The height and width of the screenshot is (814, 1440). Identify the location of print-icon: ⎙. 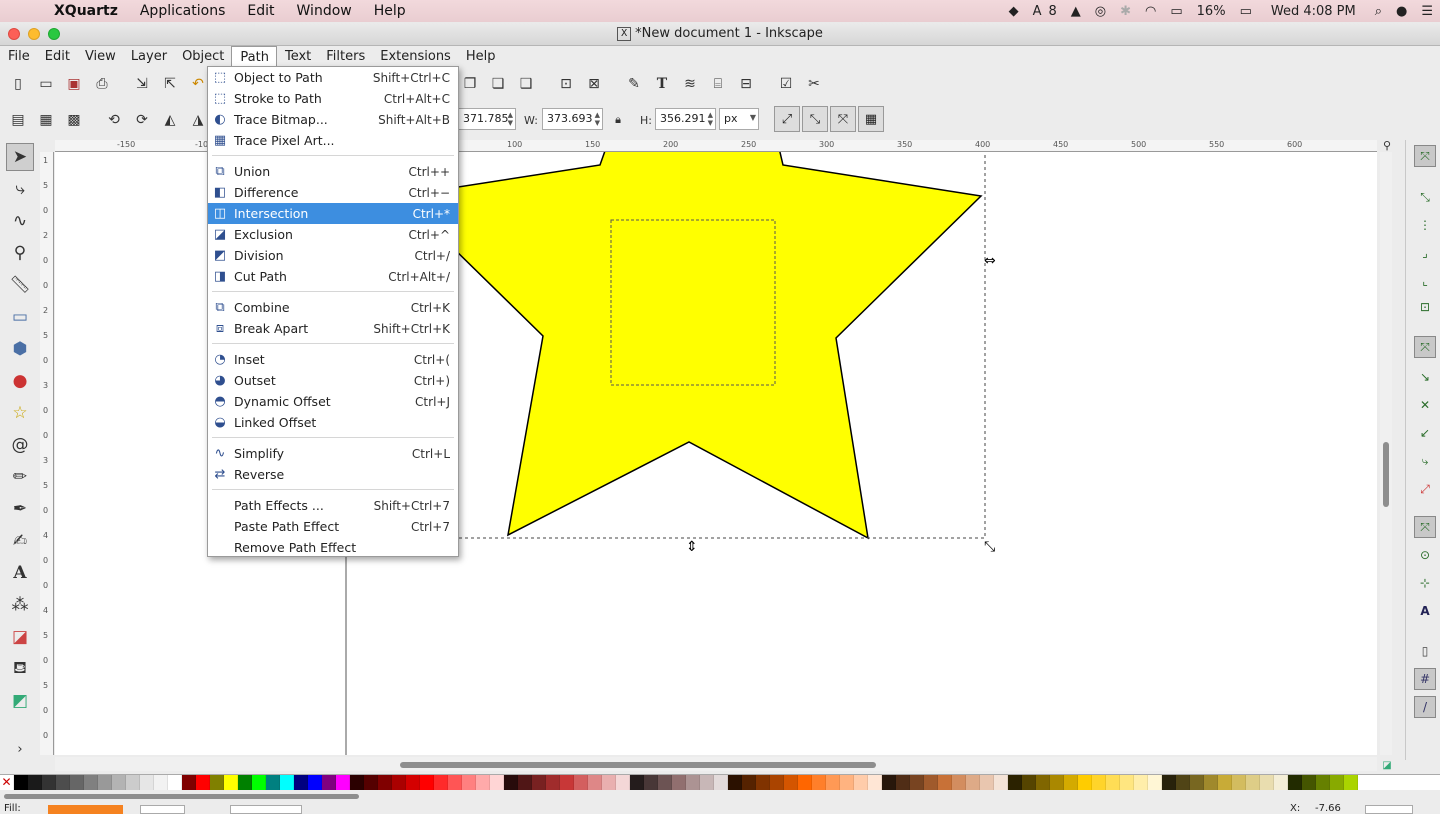
(102, 84).